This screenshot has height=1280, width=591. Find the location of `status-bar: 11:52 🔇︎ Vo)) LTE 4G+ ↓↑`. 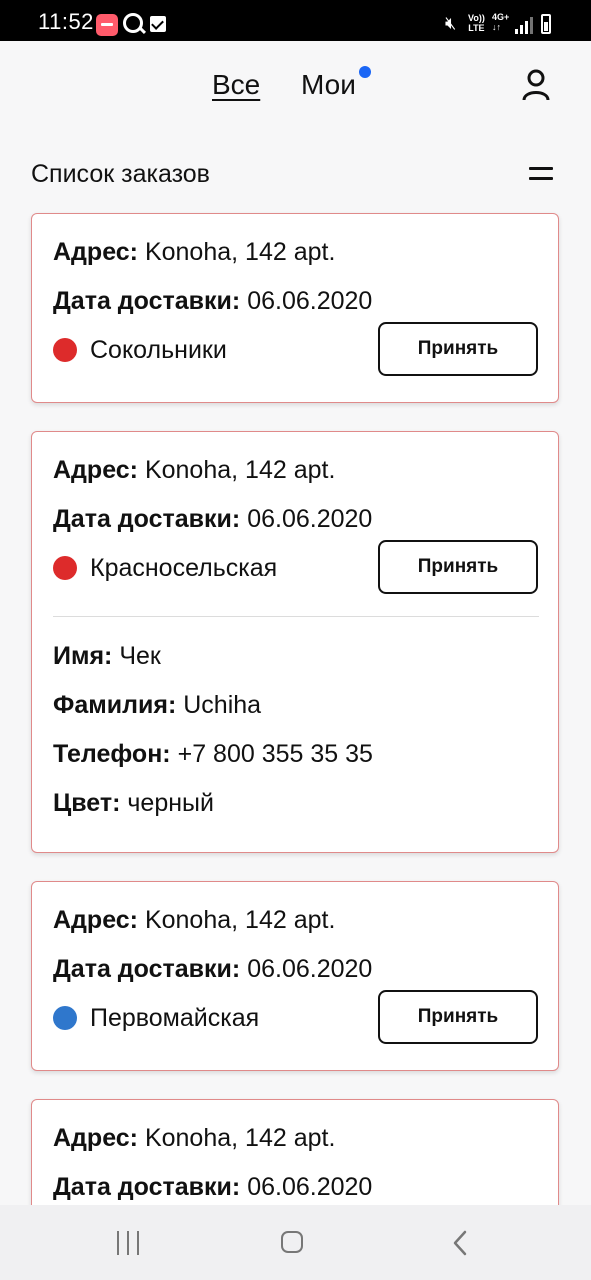

status-bar: 11:52 🔇︎ Vo)) LTE 4G+ ↓↑ is located at coordinates (295, 20).